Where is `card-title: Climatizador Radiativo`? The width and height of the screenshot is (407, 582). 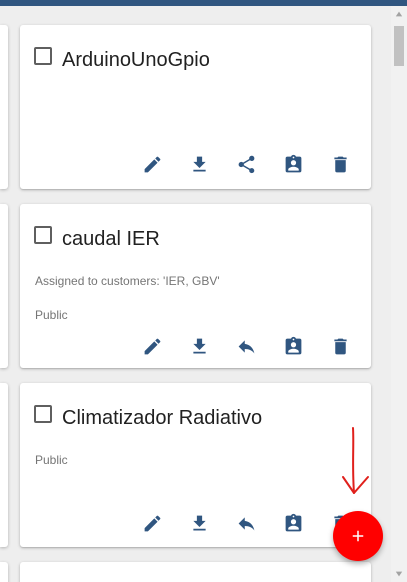
card-title: Climatizador Radiativo is located at coordinates (162, 418).